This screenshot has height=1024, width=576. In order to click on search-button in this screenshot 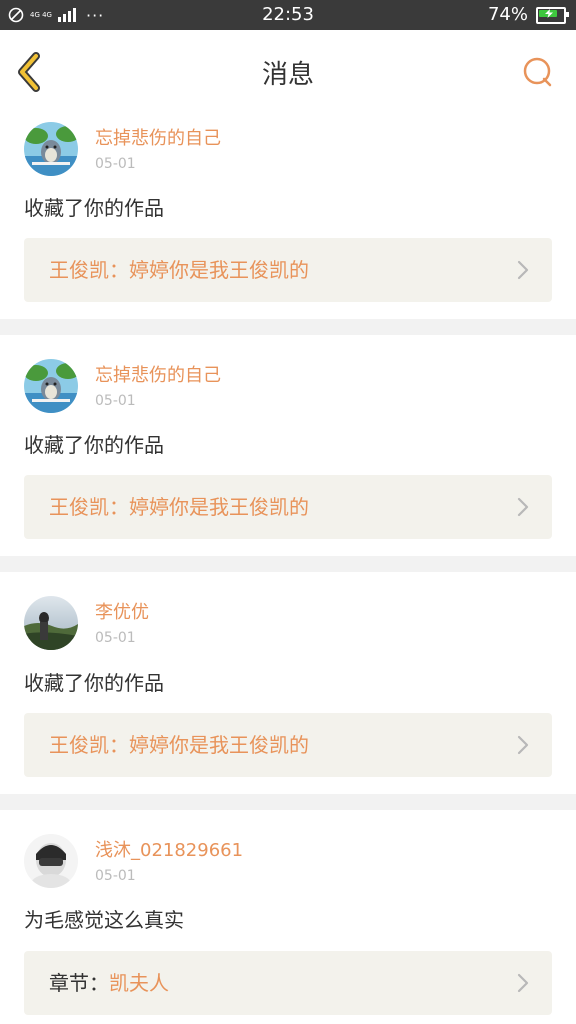, I will do `click(538, 72)`.